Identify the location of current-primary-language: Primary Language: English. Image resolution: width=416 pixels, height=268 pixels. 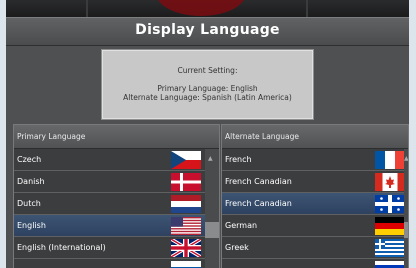
(207, 88).